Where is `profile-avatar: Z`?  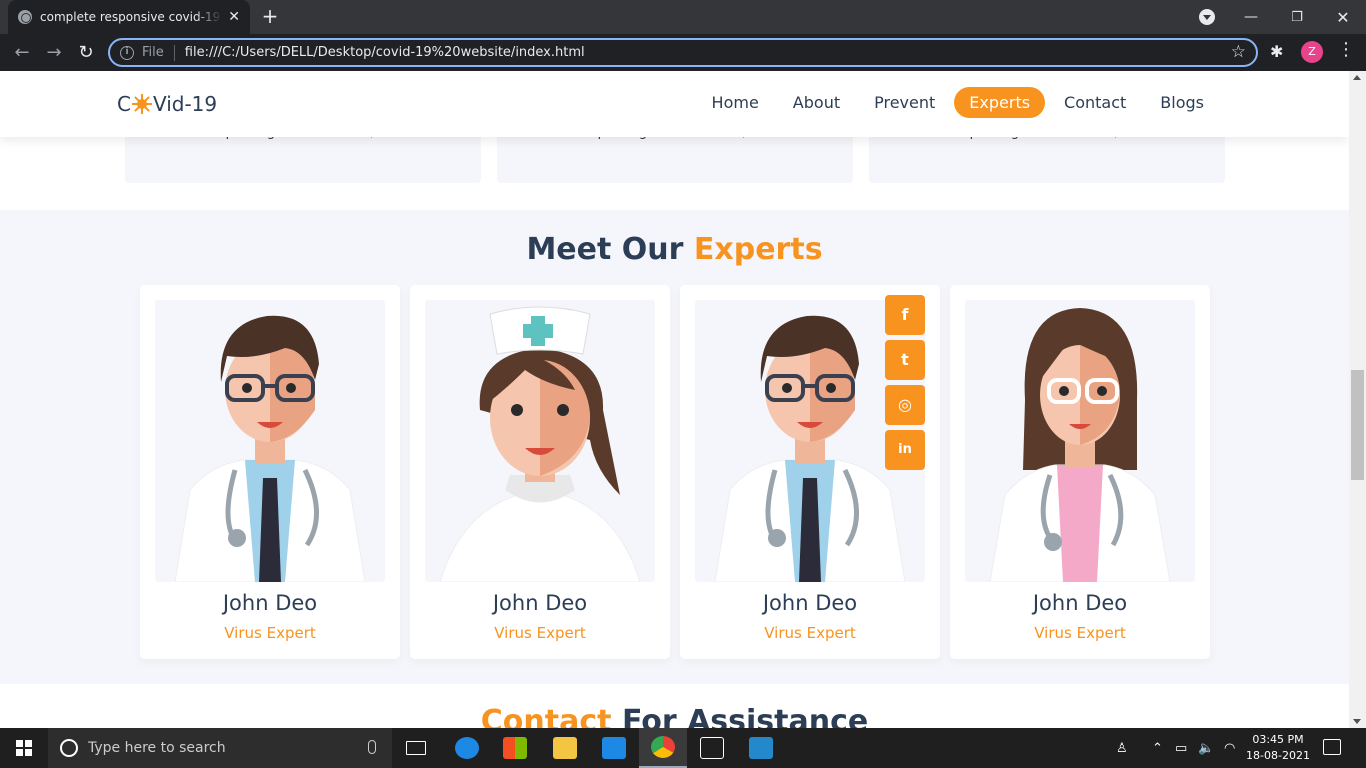 profile-avatar: Z is located at coordinates (1312, 52).